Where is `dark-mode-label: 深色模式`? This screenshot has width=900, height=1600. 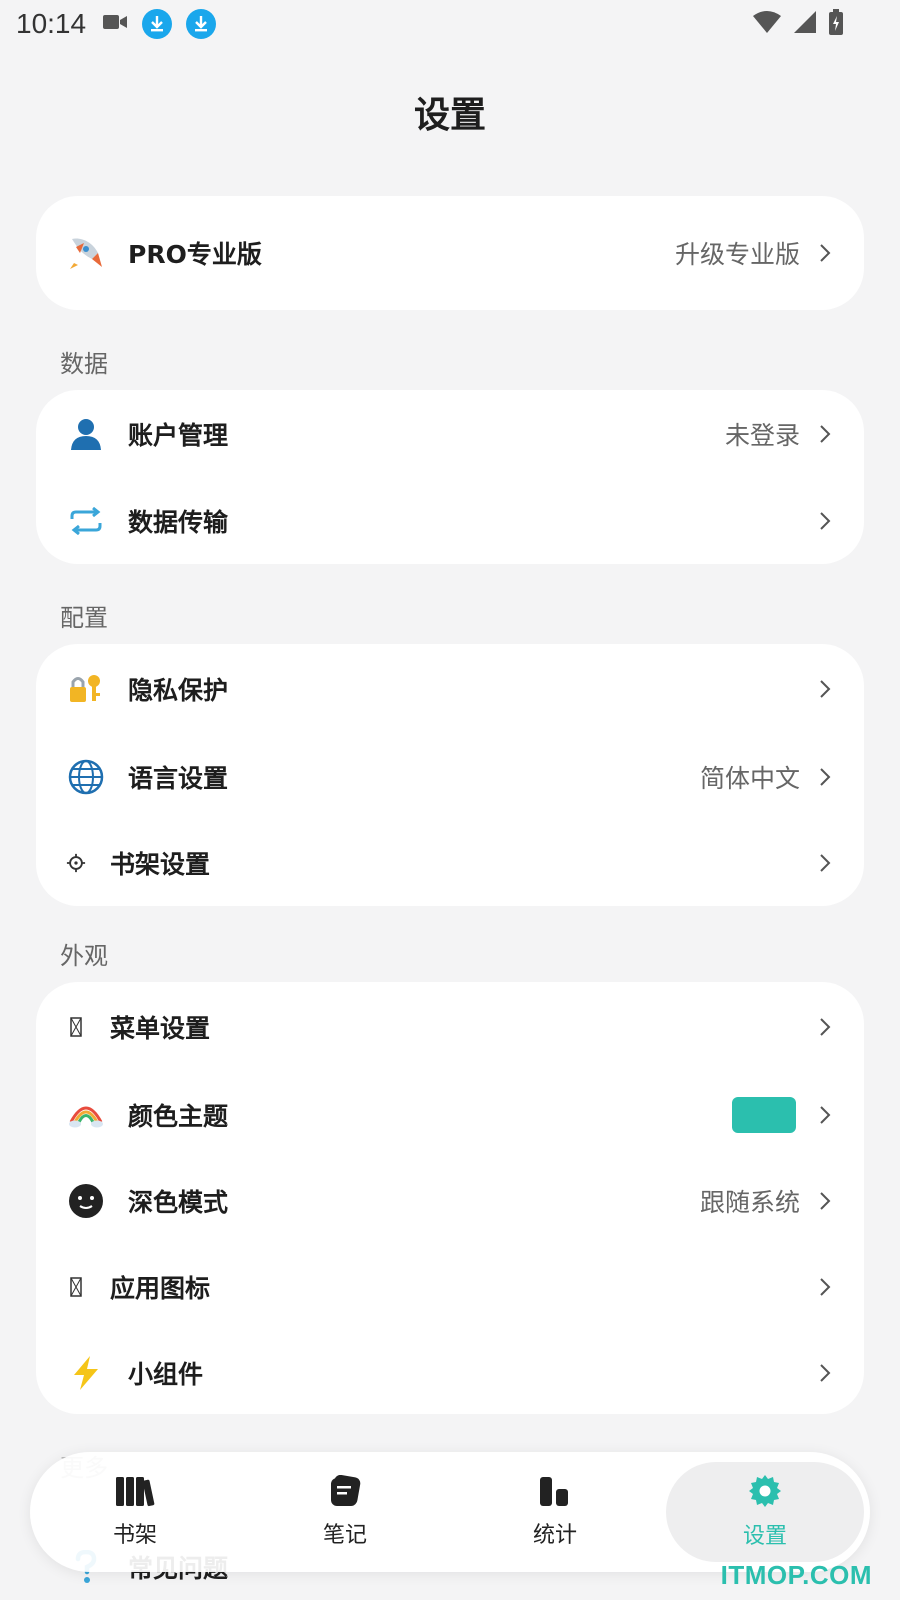 dark-mode-label: 深色模式 is located at coordinates (178, 1202).